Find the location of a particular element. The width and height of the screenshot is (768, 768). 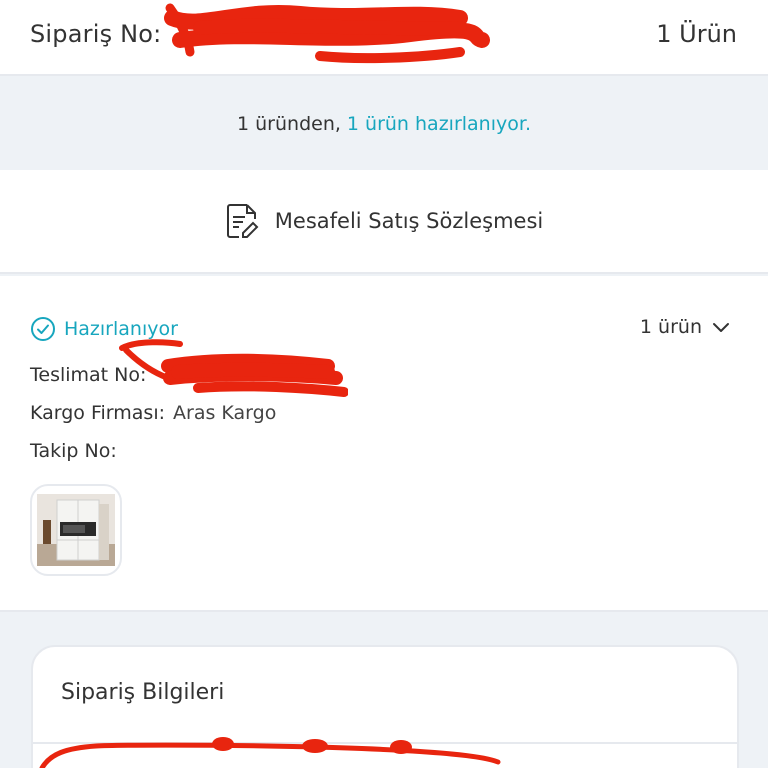

tracking-number-label: Takip No: is located at coordinates (73, 451).